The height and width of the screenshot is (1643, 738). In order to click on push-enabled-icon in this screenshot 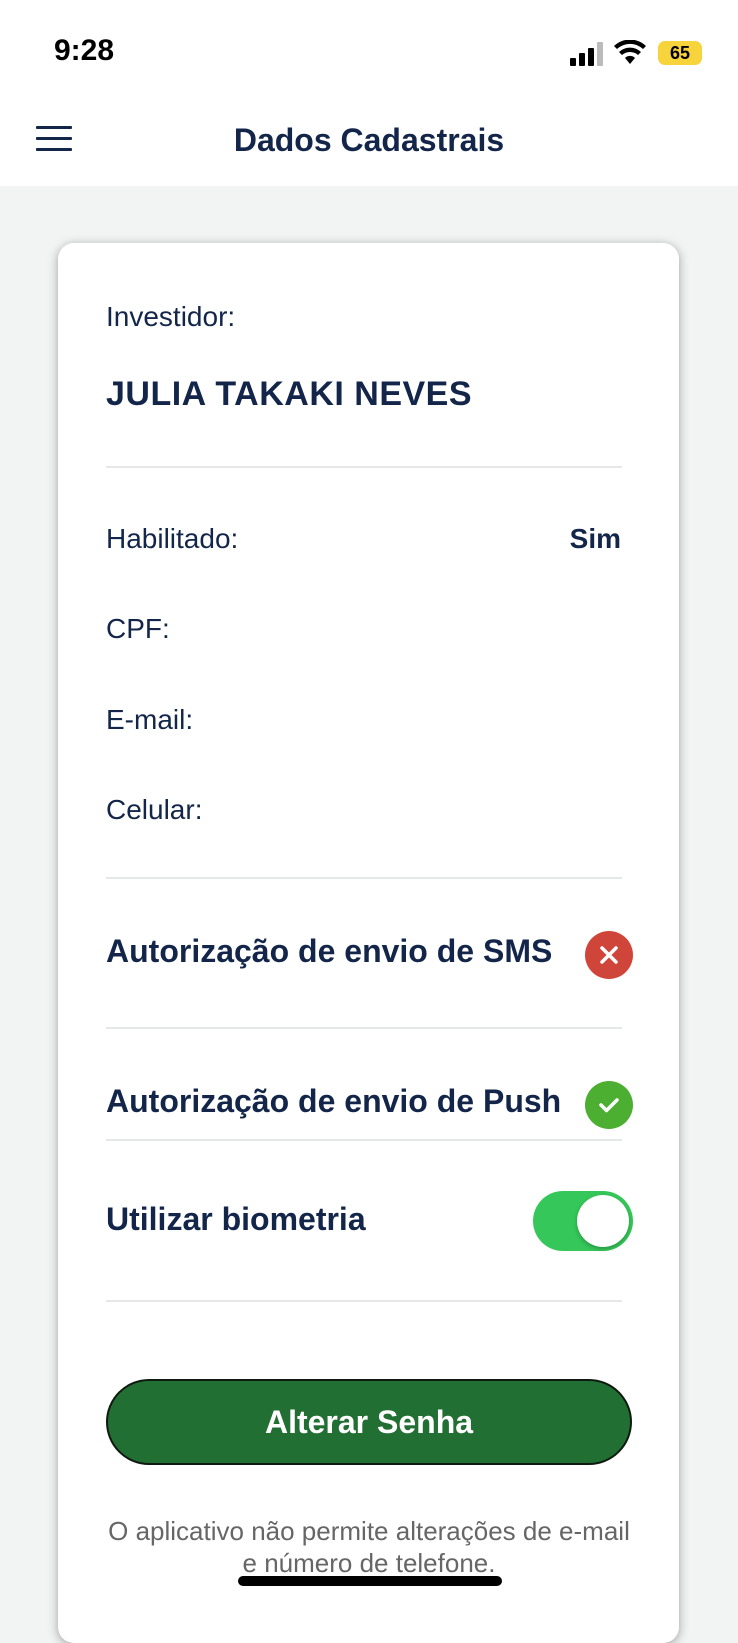, I will do `click(609, 1105)`.